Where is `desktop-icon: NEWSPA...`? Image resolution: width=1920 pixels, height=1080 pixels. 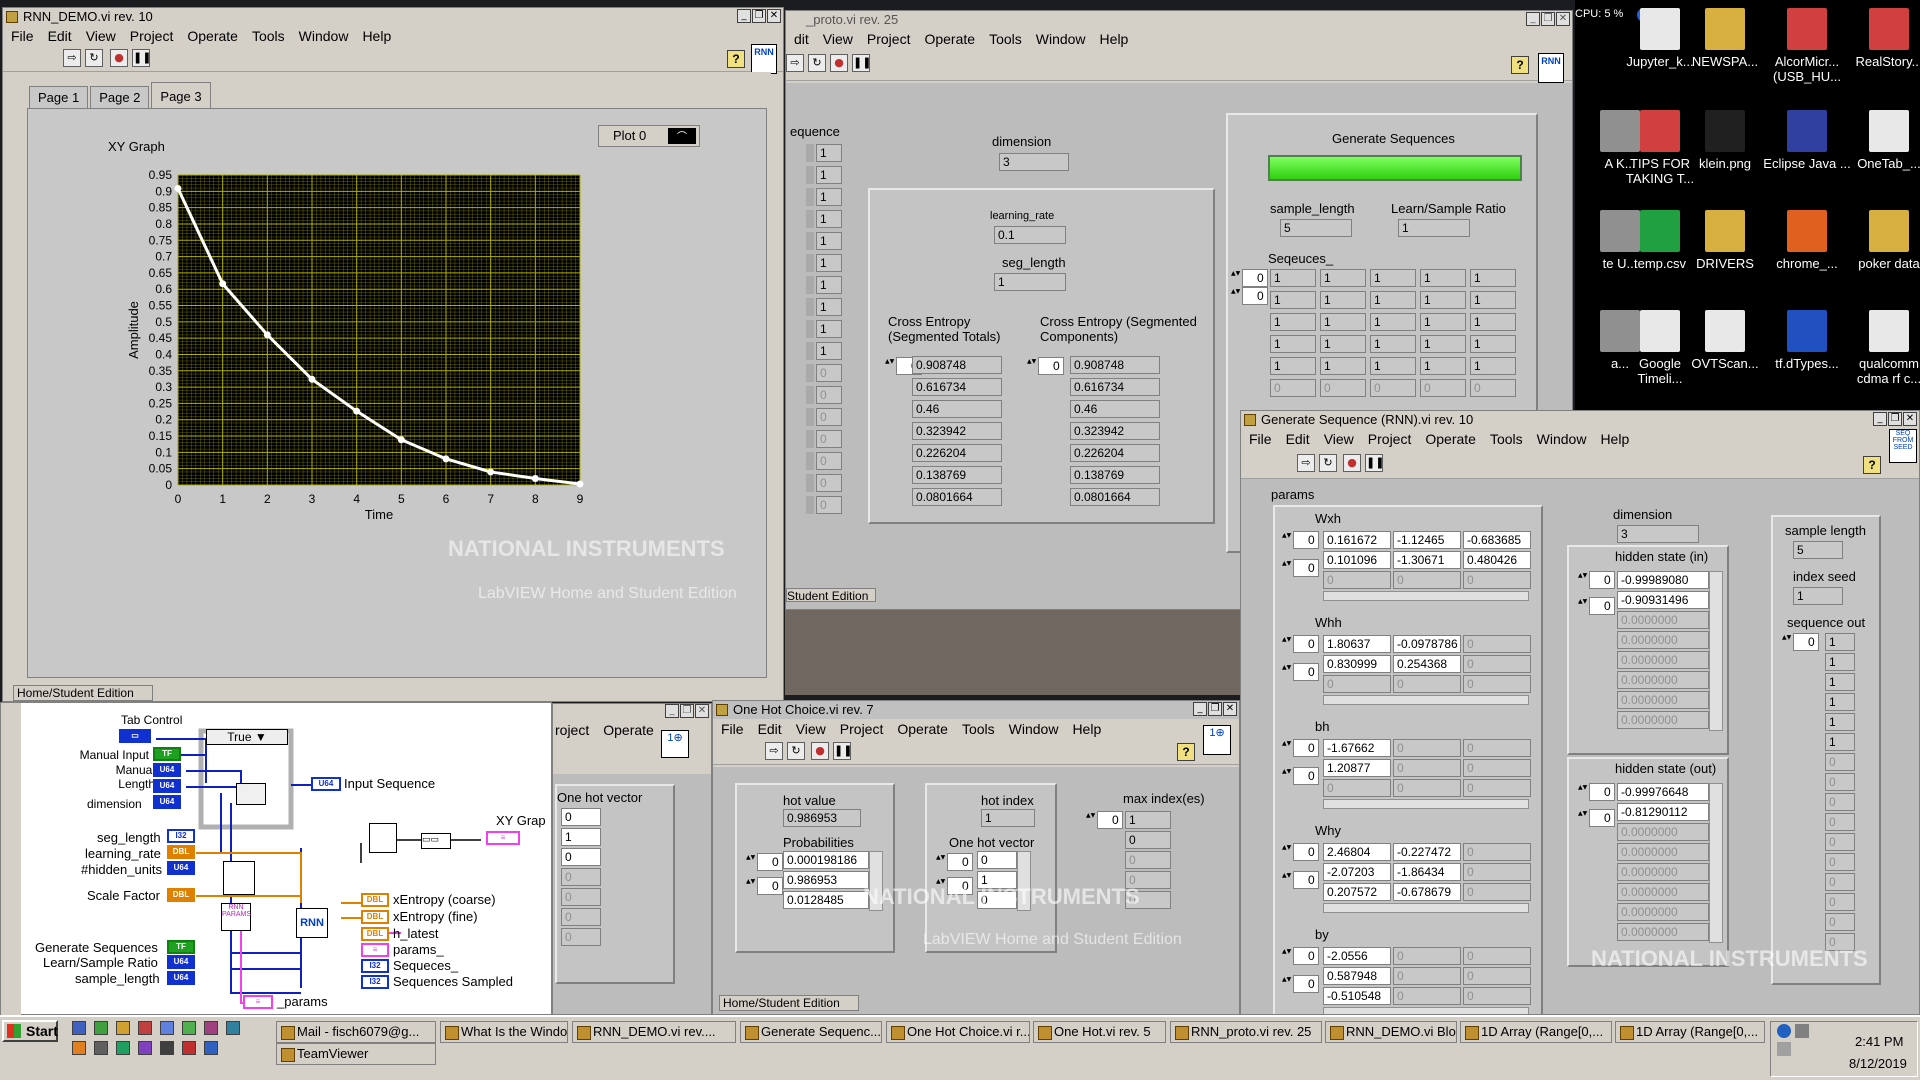 desktop-icon: NEWSPA... is located at coordinates (1725, 38).